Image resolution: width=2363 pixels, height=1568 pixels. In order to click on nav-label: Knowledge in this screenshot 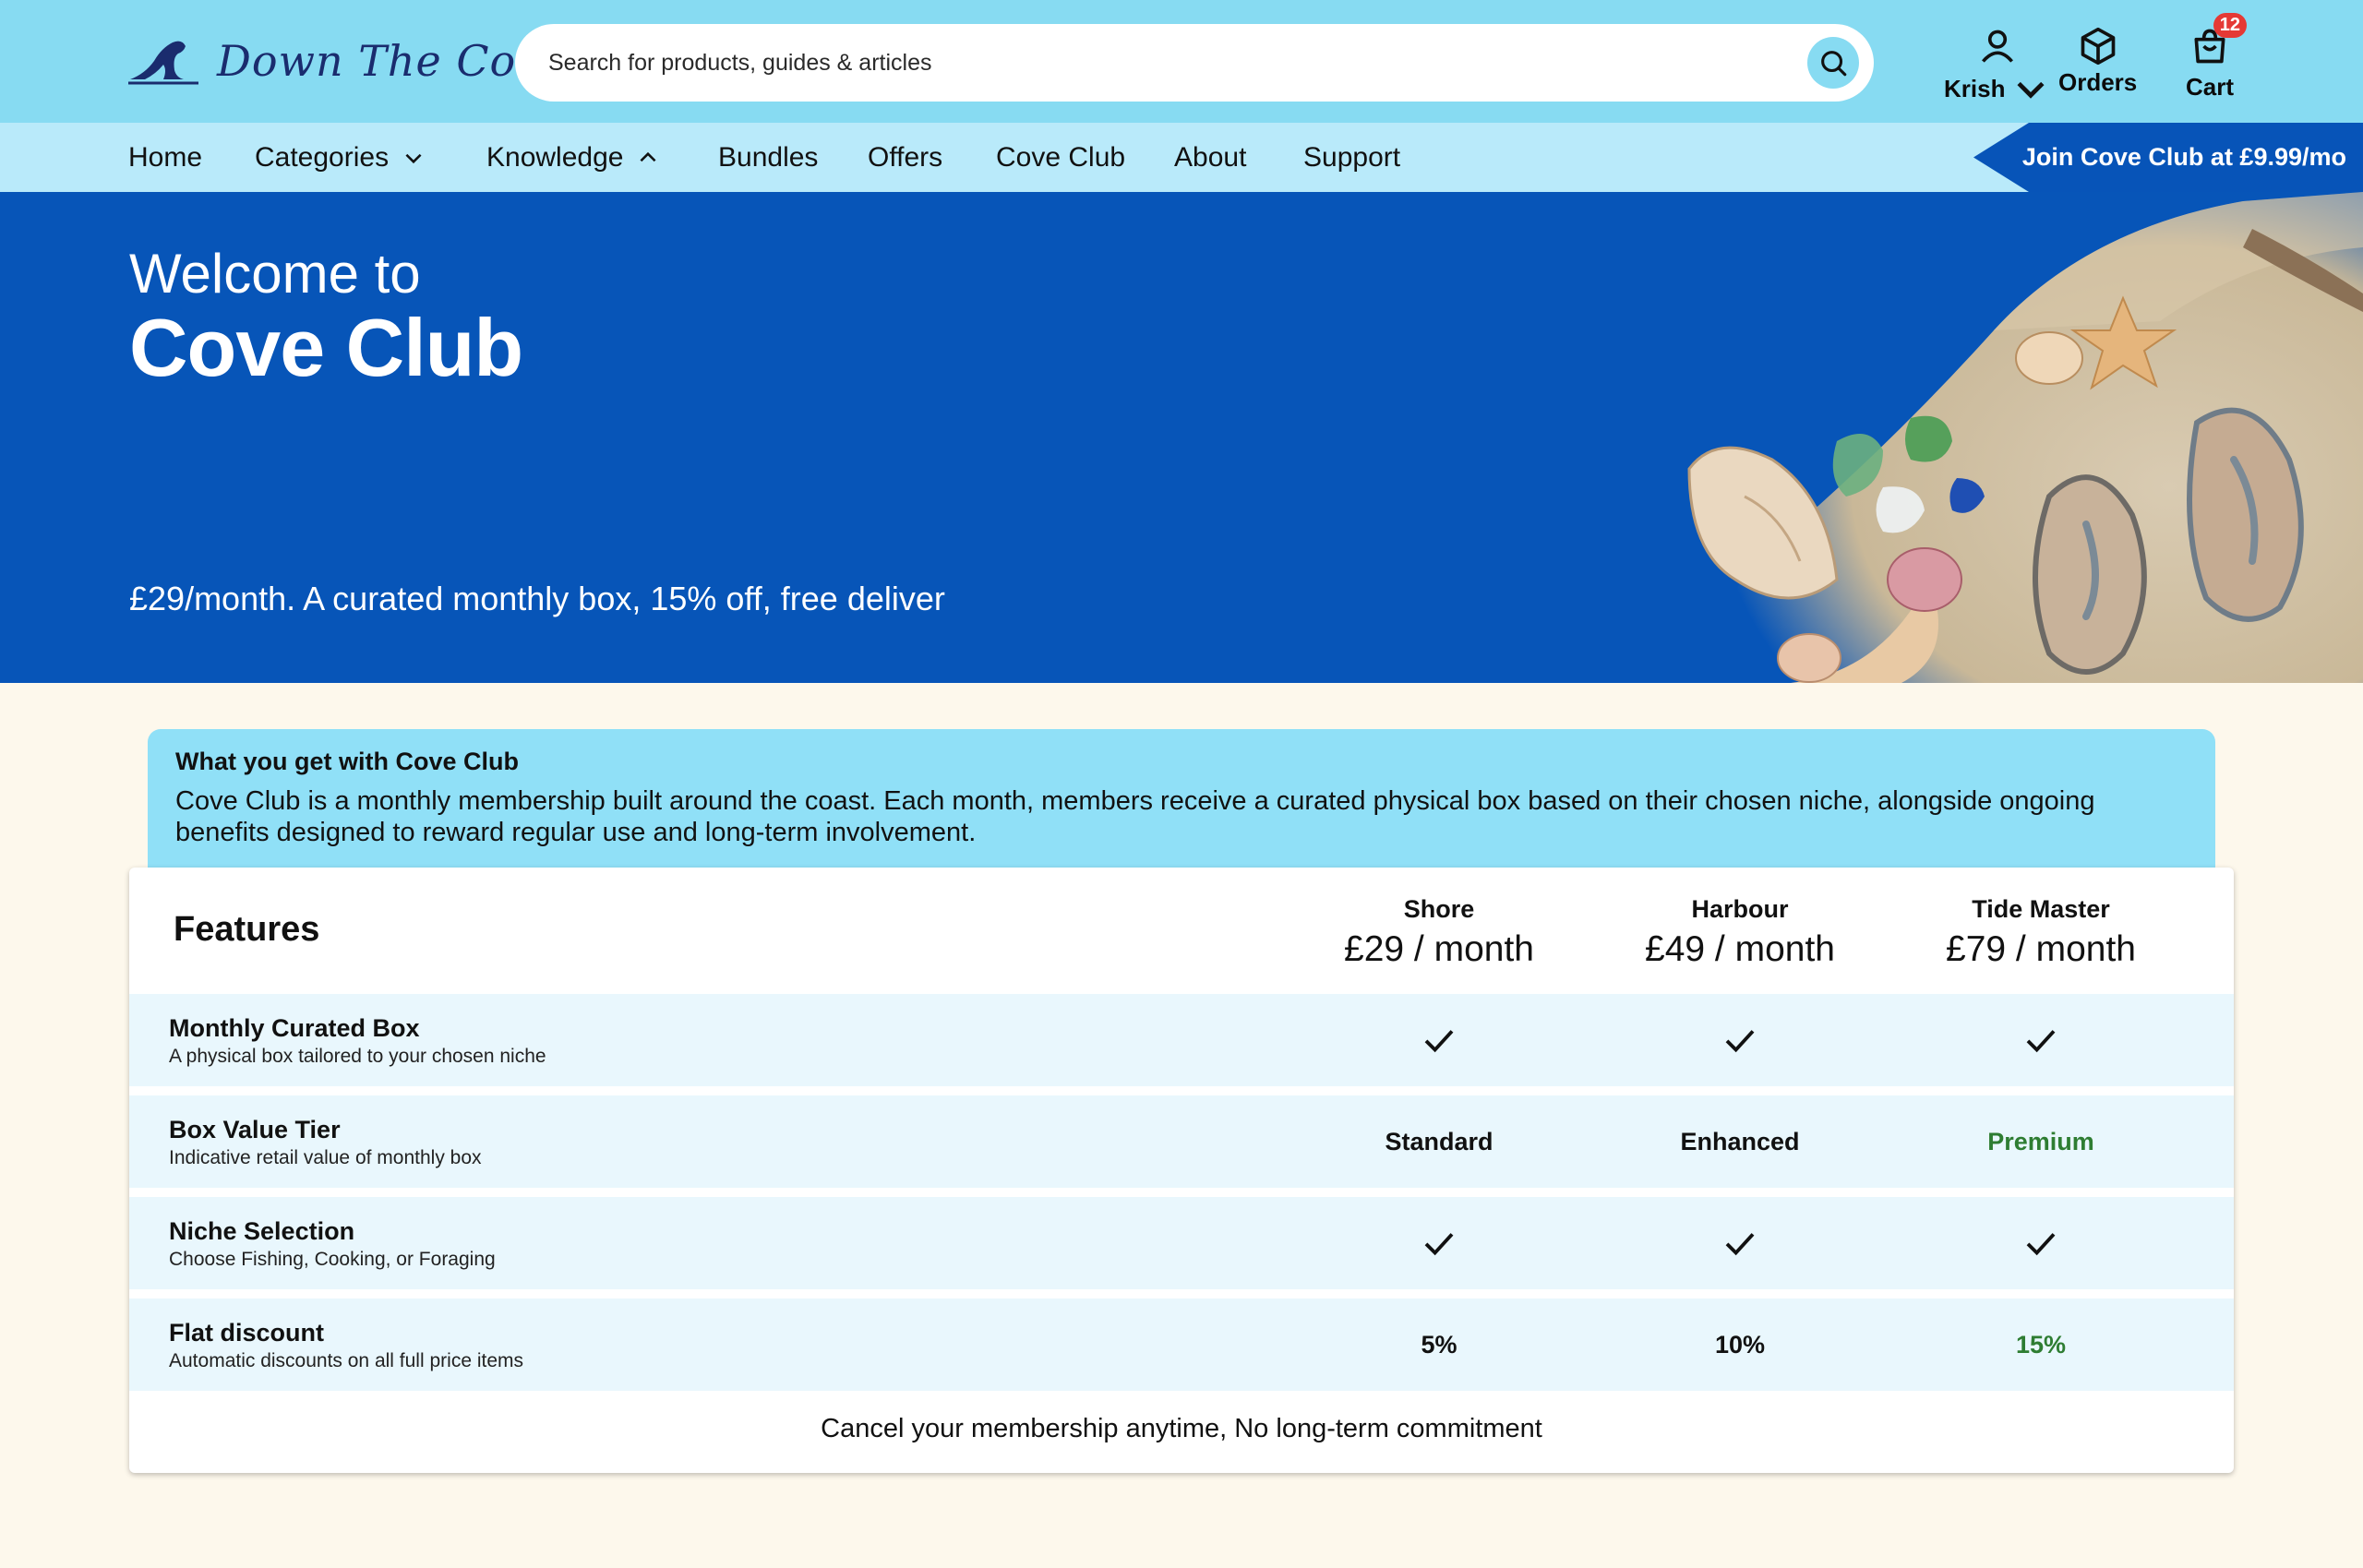, I will do `click(555, 157)`.